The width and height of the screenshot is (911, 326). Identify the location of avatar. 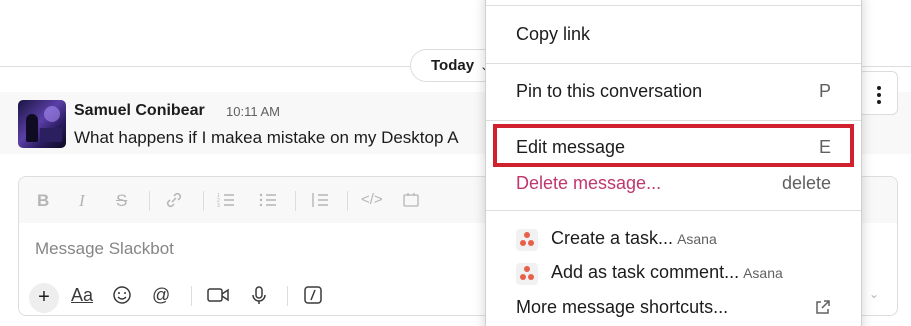
(42, 124).